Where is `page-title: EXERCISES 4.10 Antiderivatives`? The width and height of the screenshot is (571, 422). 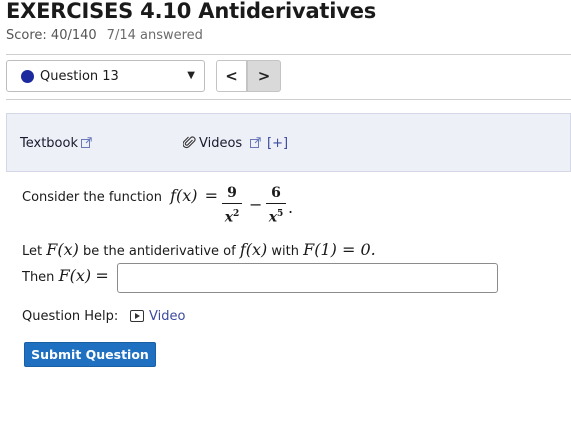 page-title: EXERCISES 4.10 Antiderivatives is located at coordinates (191, 11).